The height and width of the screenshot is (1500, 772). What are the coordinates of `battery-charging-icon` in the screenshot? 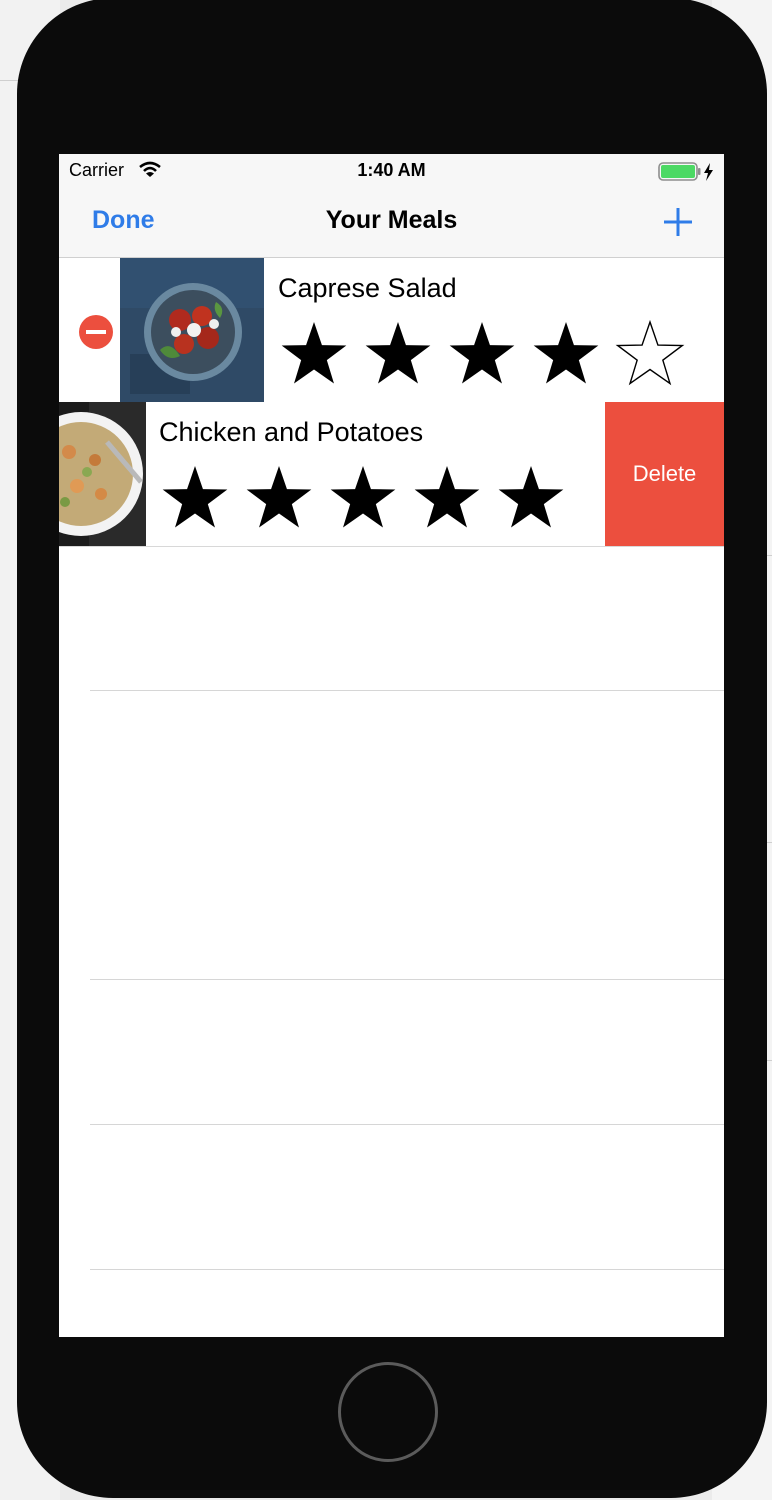 It's located at (685, 171).